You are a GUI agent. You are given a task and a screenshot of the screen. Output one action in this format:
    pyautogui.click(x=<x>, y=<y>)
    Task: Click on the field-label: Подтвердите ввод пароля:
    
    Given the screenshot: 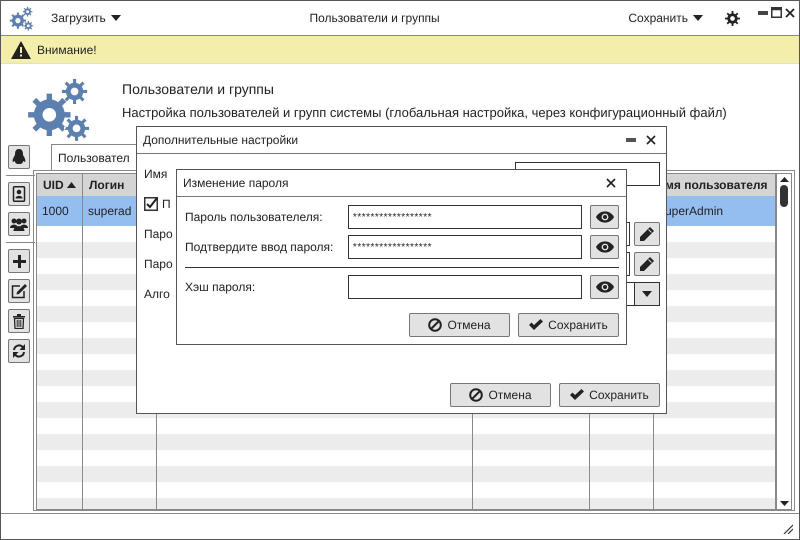 What is the action you would take?
    pyautogui.click(x=259, y=247)
    